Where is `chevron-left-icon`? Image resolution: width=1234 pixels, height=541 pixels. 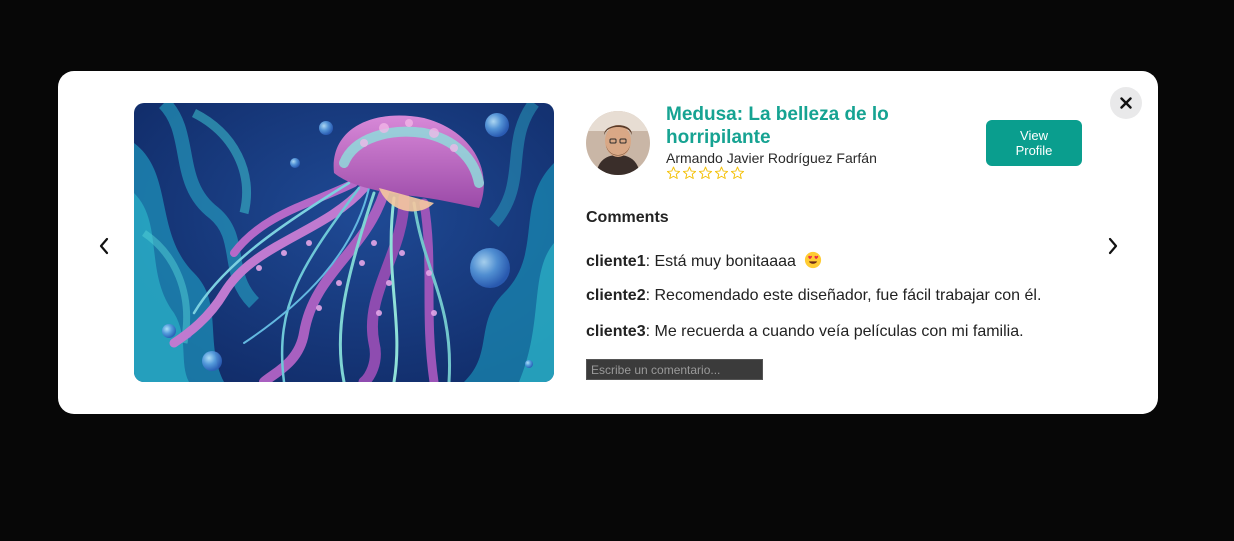
chevron-left-icon is located at coordinates (104, 246).